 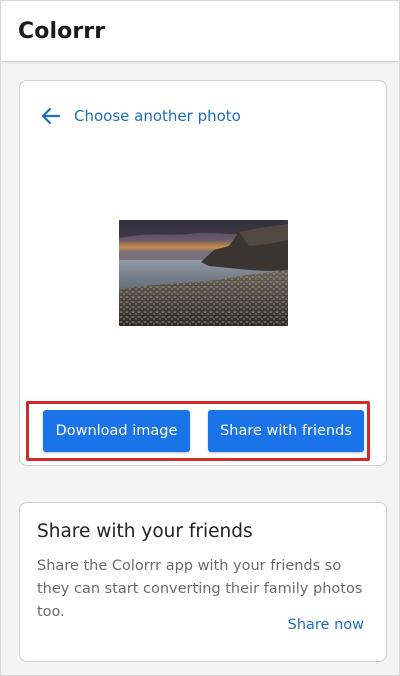 I want to click on share-with-friends-button: Share with friends, so click(x=286, y=431).